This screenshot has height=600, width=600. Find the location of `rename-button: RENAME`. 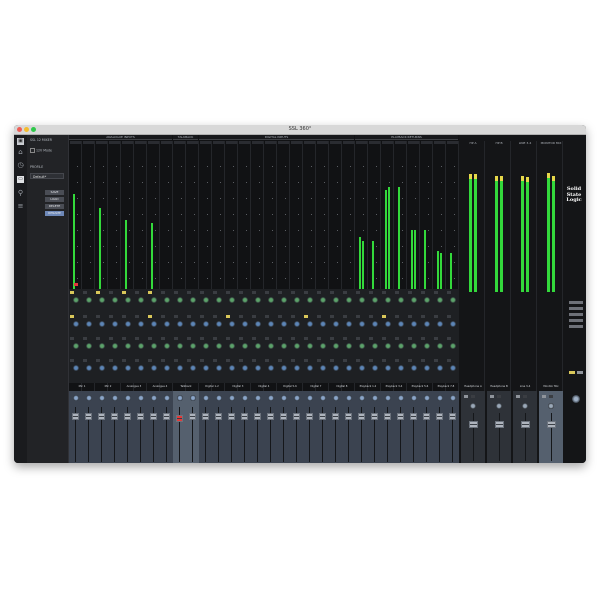

rename-button: RENAME is located at coordinates (54, 213).